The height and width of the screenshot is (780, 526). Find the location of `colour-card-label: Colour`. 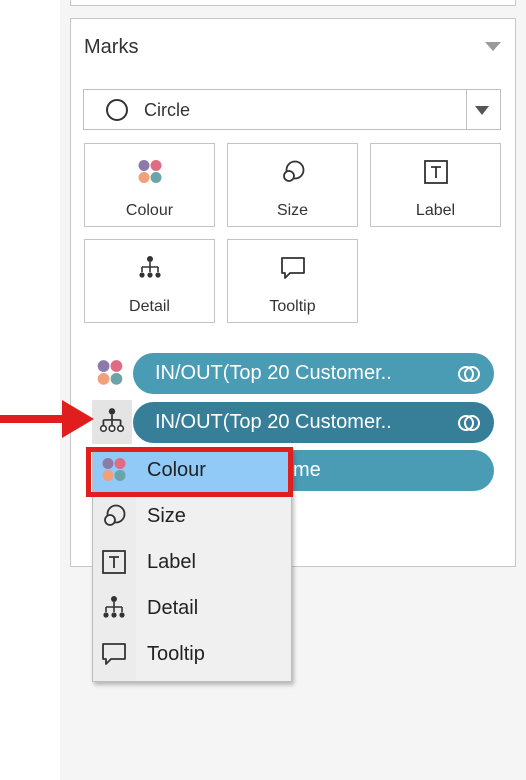

colour-card-label: Colour is located at coordinates (149, 210).